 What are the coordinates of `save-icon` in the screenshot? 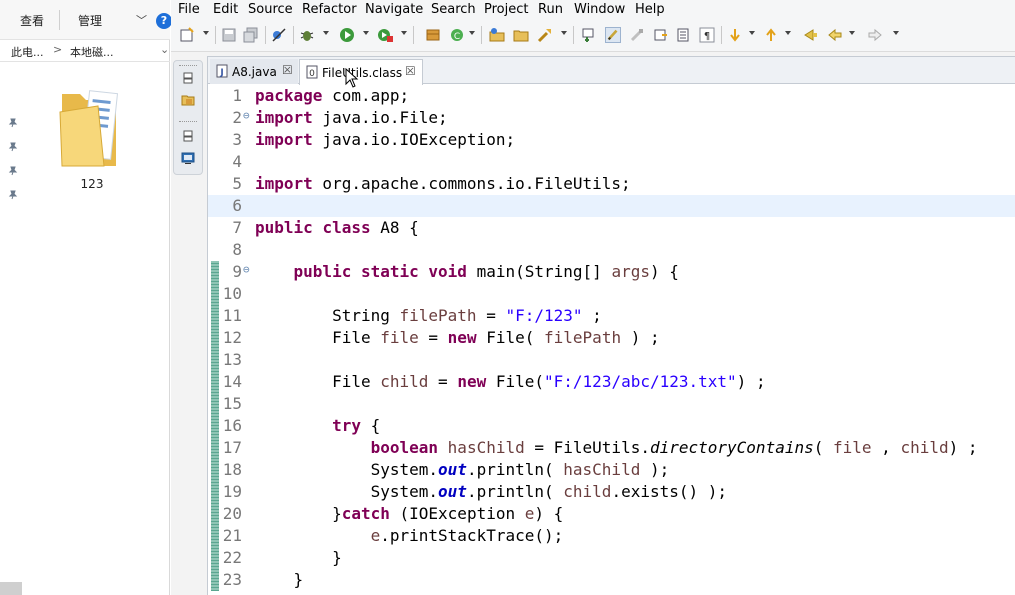 It's located at (229, 35).